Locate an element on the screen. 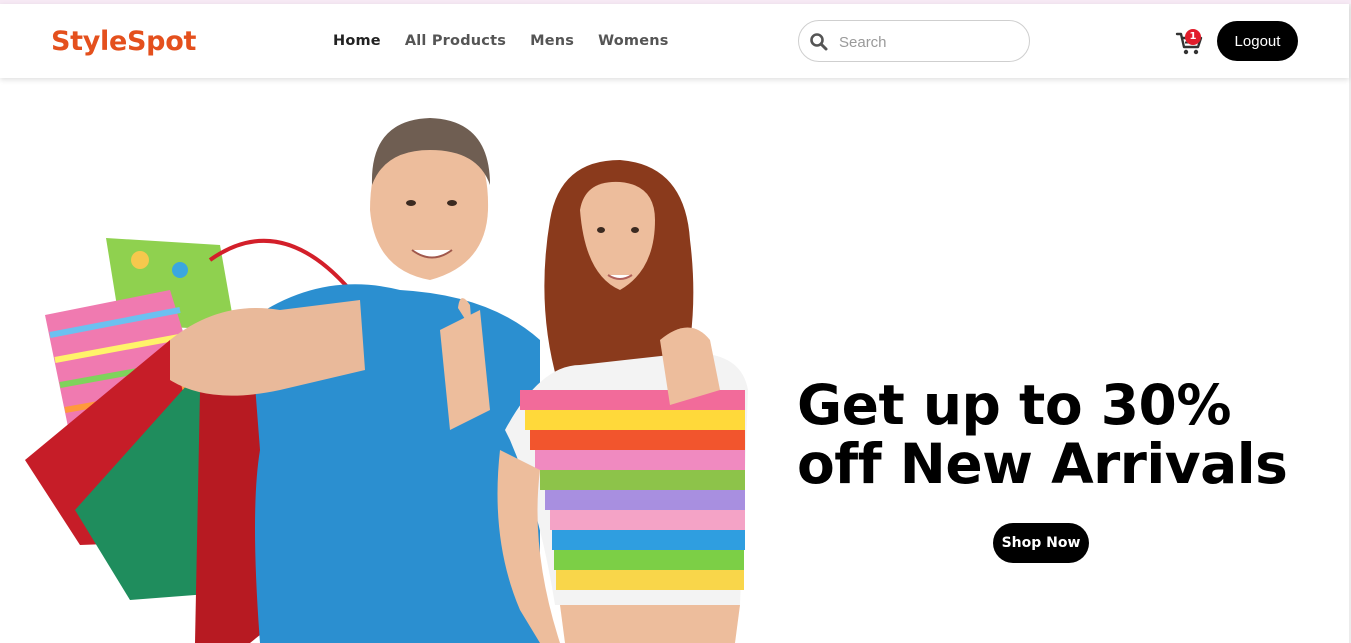  brand-logo: StyleSpot is located at coordinates (123, 42).